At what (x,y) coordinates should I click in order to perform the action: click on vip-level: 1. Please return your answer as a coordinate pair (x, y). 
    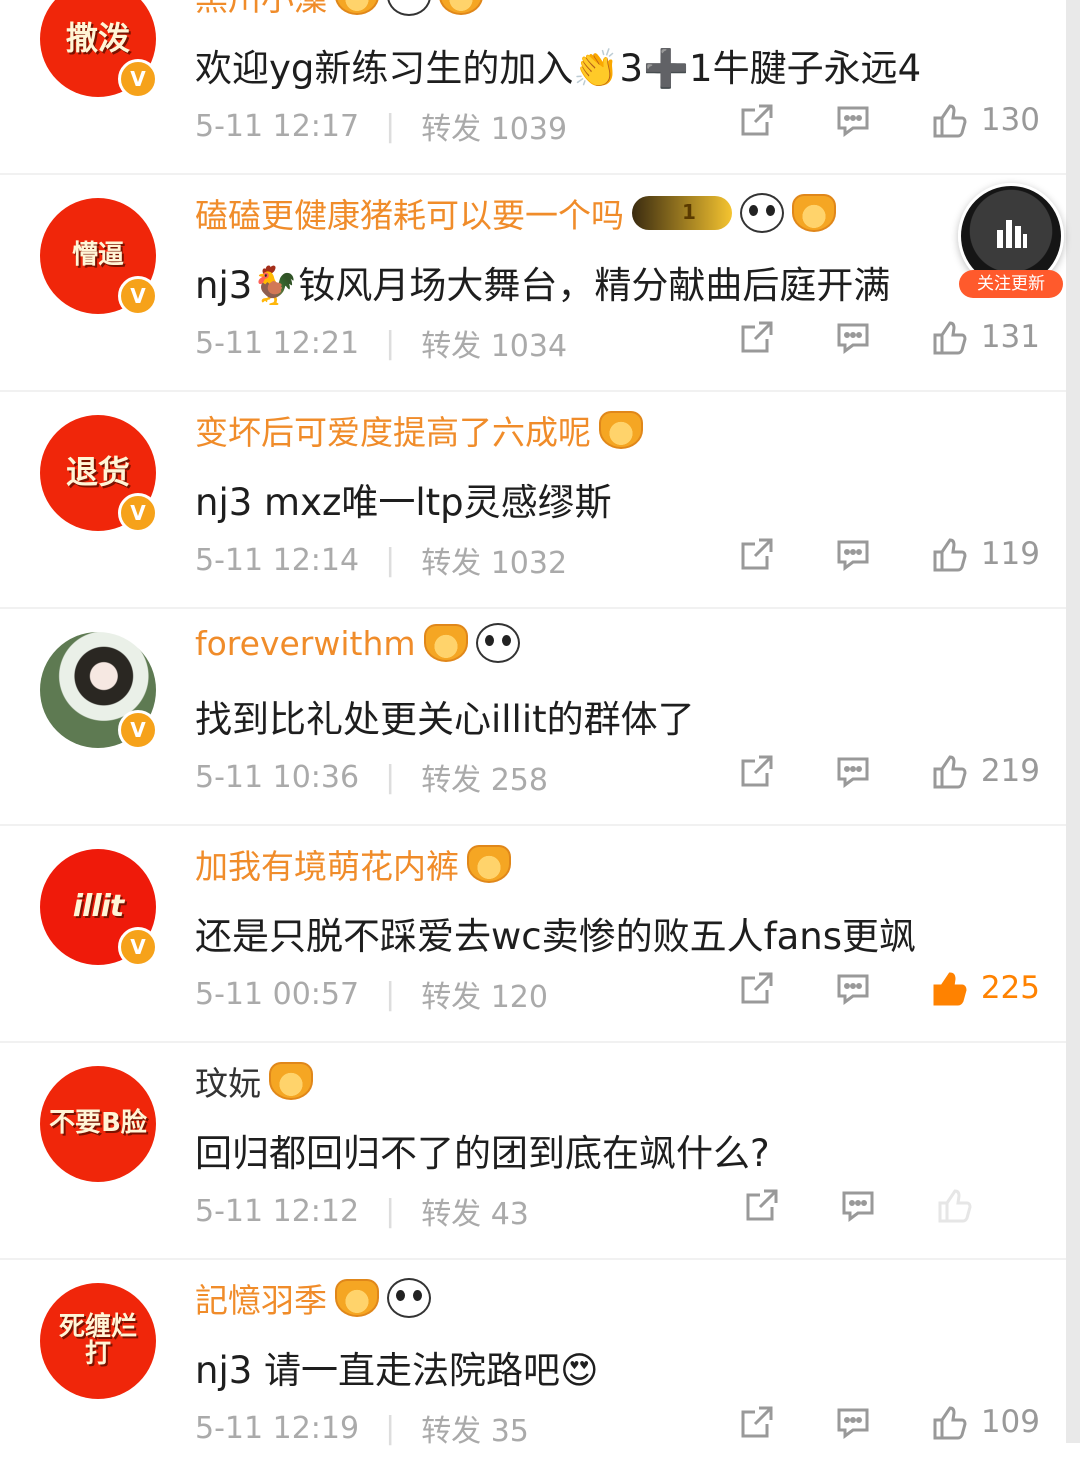
    Looking at the image, I should click on (689, 212).